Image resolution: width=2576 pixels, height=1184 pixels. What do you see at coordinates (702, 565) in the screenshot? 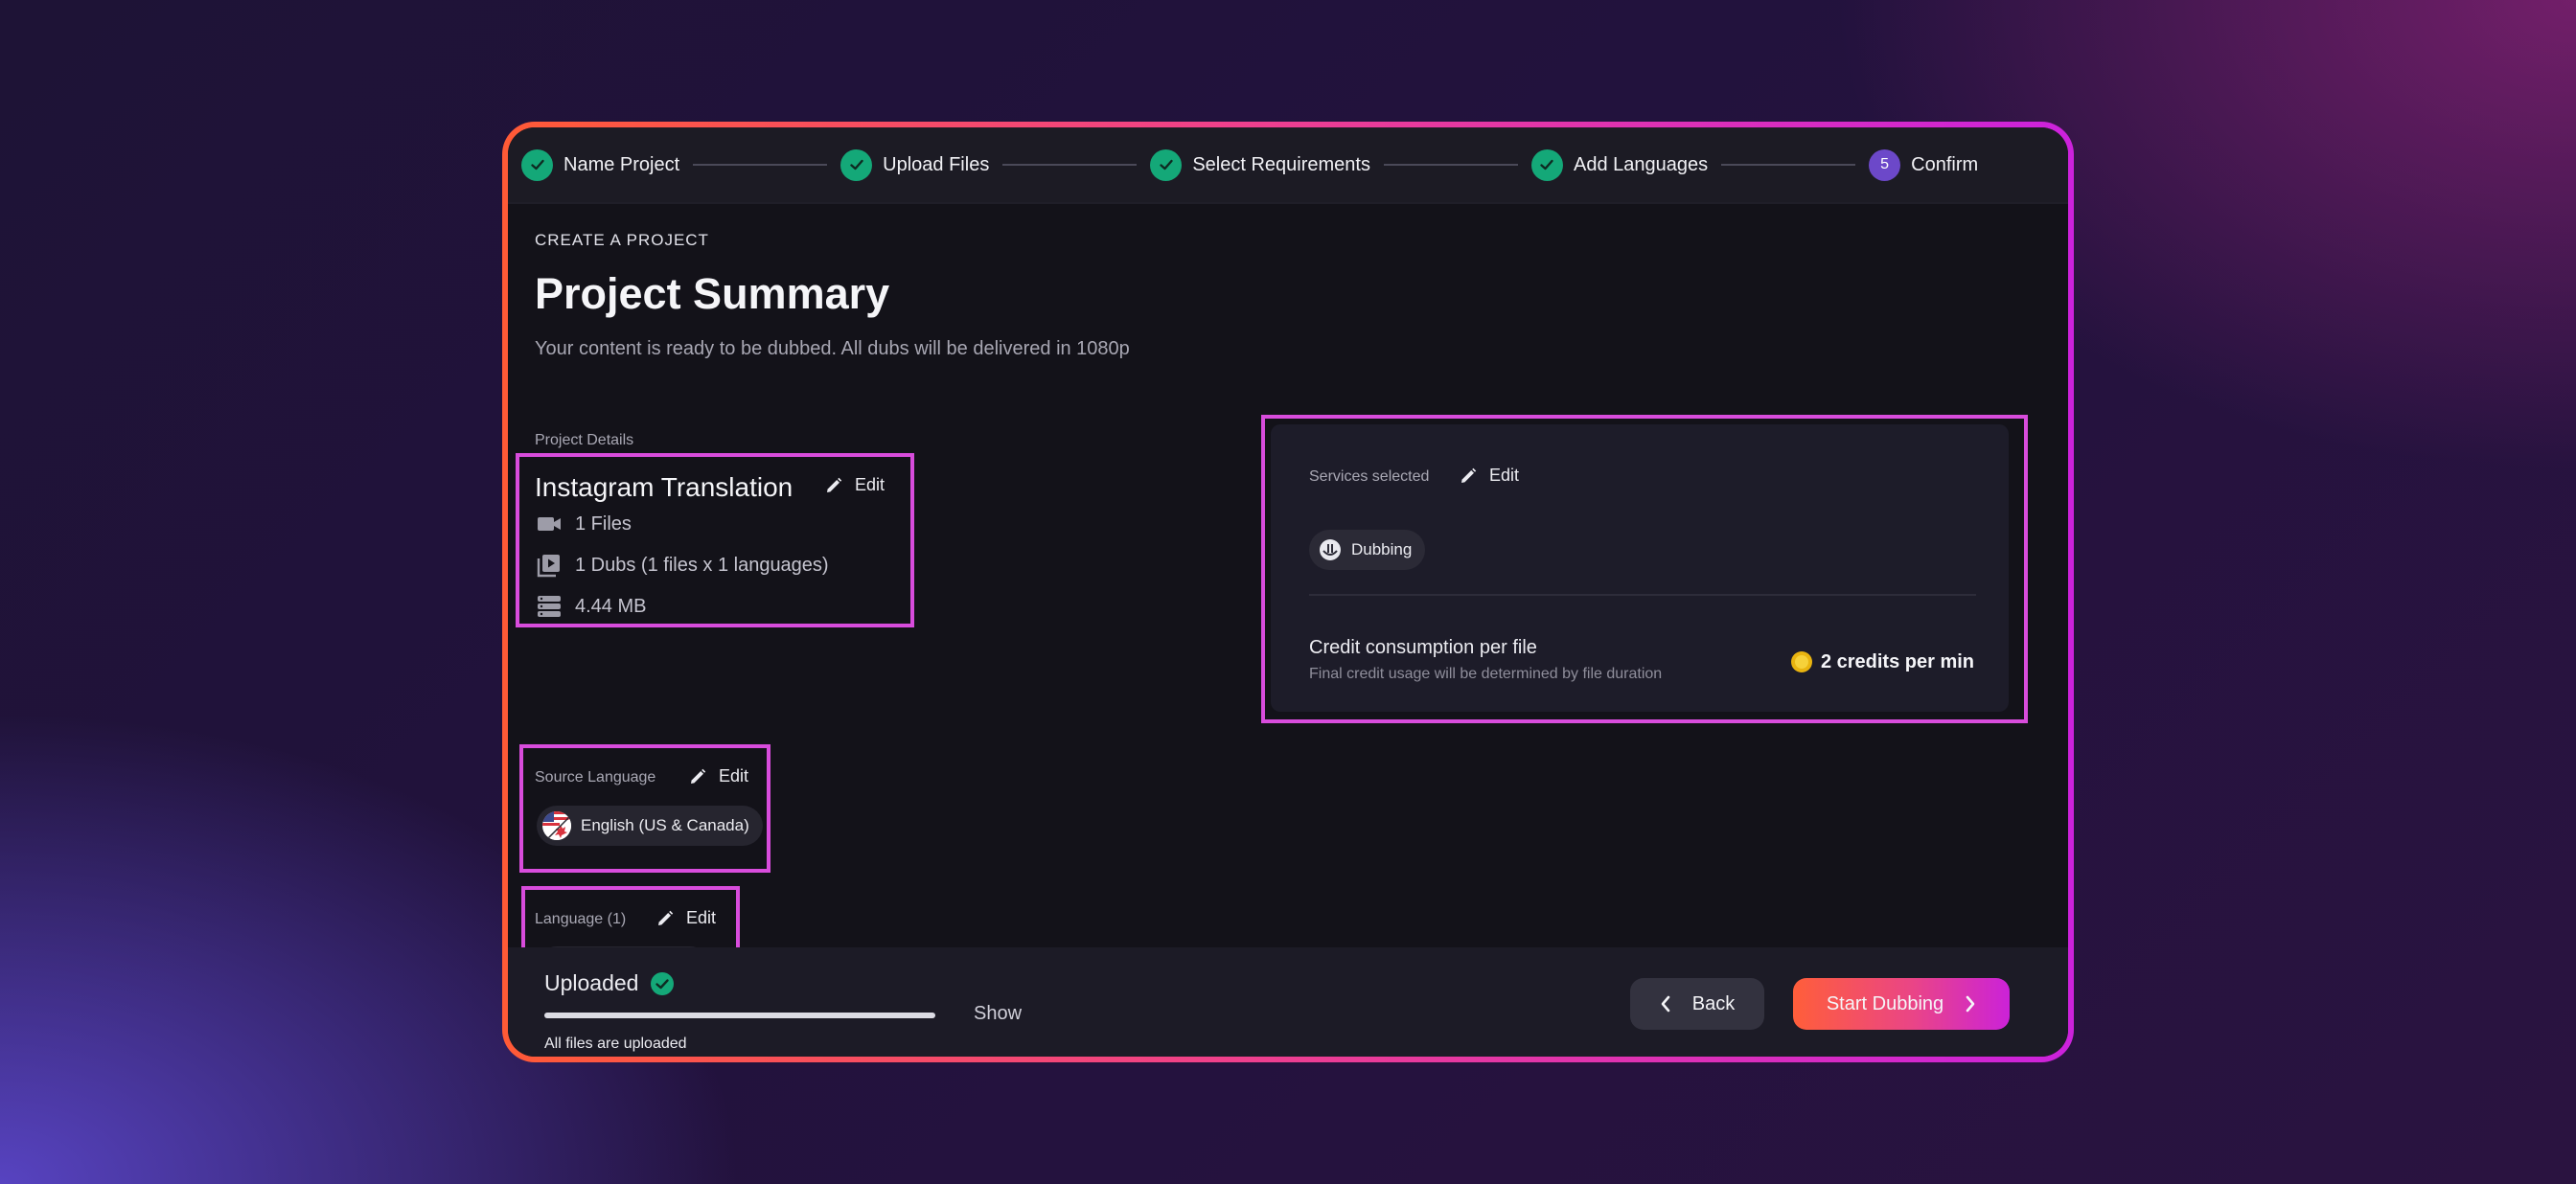
I see `dubs-count: 1 Dubs (1 files x 1 languages)` at bounding box center [702, 565].